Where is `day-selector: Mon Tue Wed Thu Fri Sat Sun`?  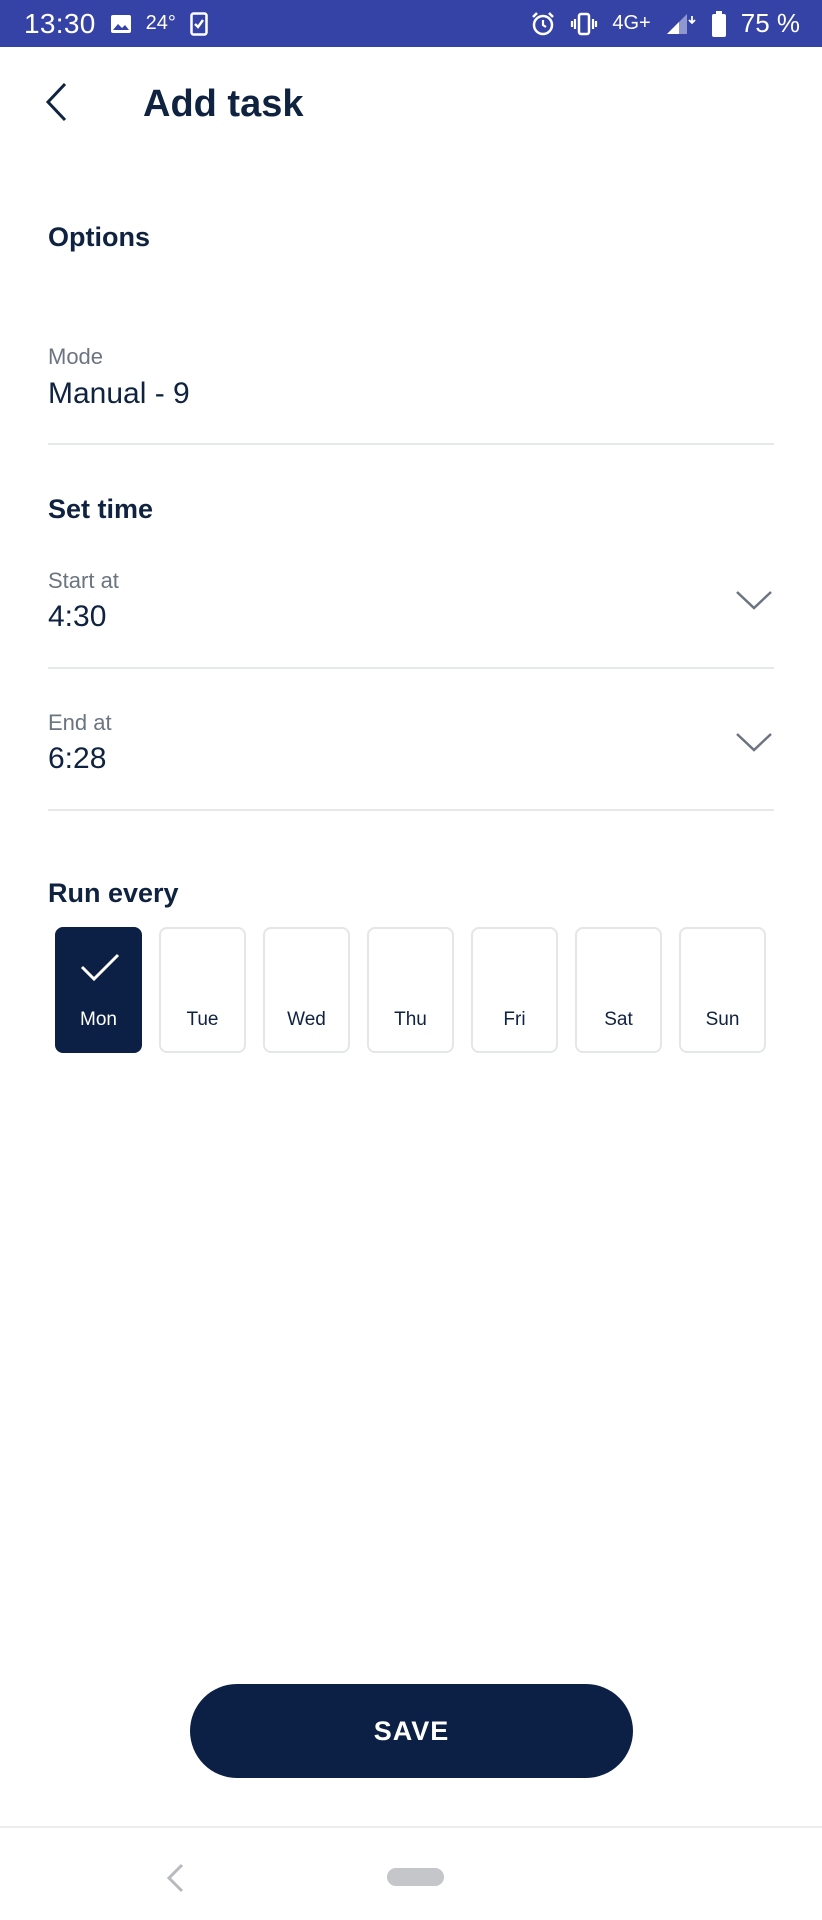
day-selector: Mon Tue Wed Thu Fri Sat Sun is located at coordinates (410, 990).